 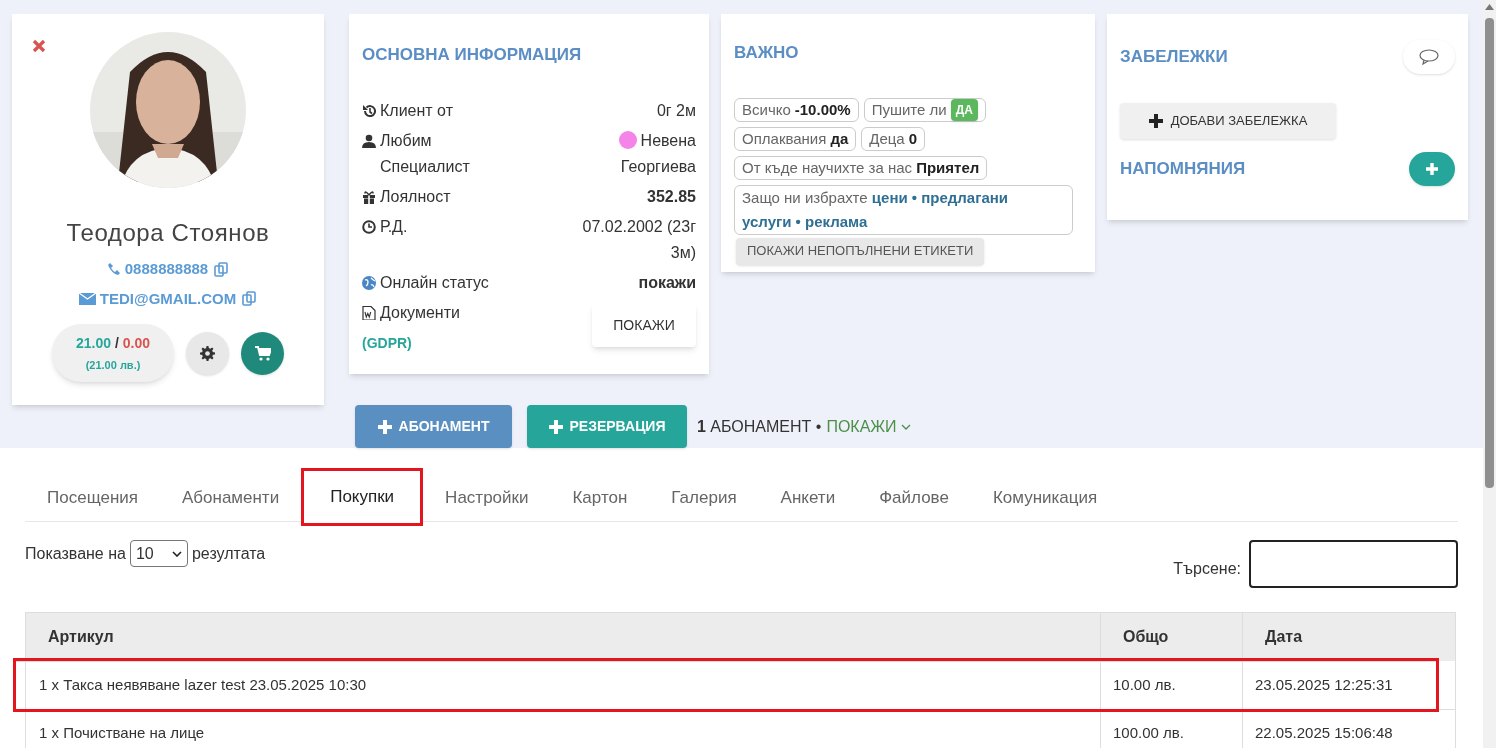 What do you see at coordinates (638, 239) in the screenshot?
I see `field-value: 07.02.2002 (23г 3м)` at bounding box center [638, 239].